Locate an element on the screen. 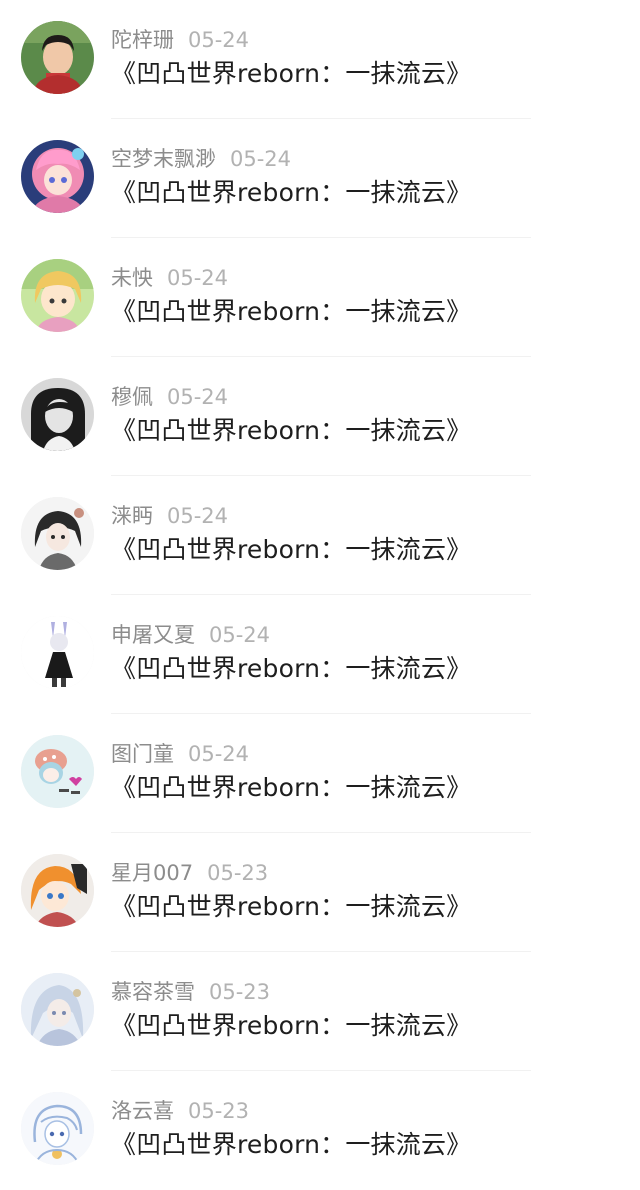  username: 洛云喜 is located at coordinates (142, 1111).